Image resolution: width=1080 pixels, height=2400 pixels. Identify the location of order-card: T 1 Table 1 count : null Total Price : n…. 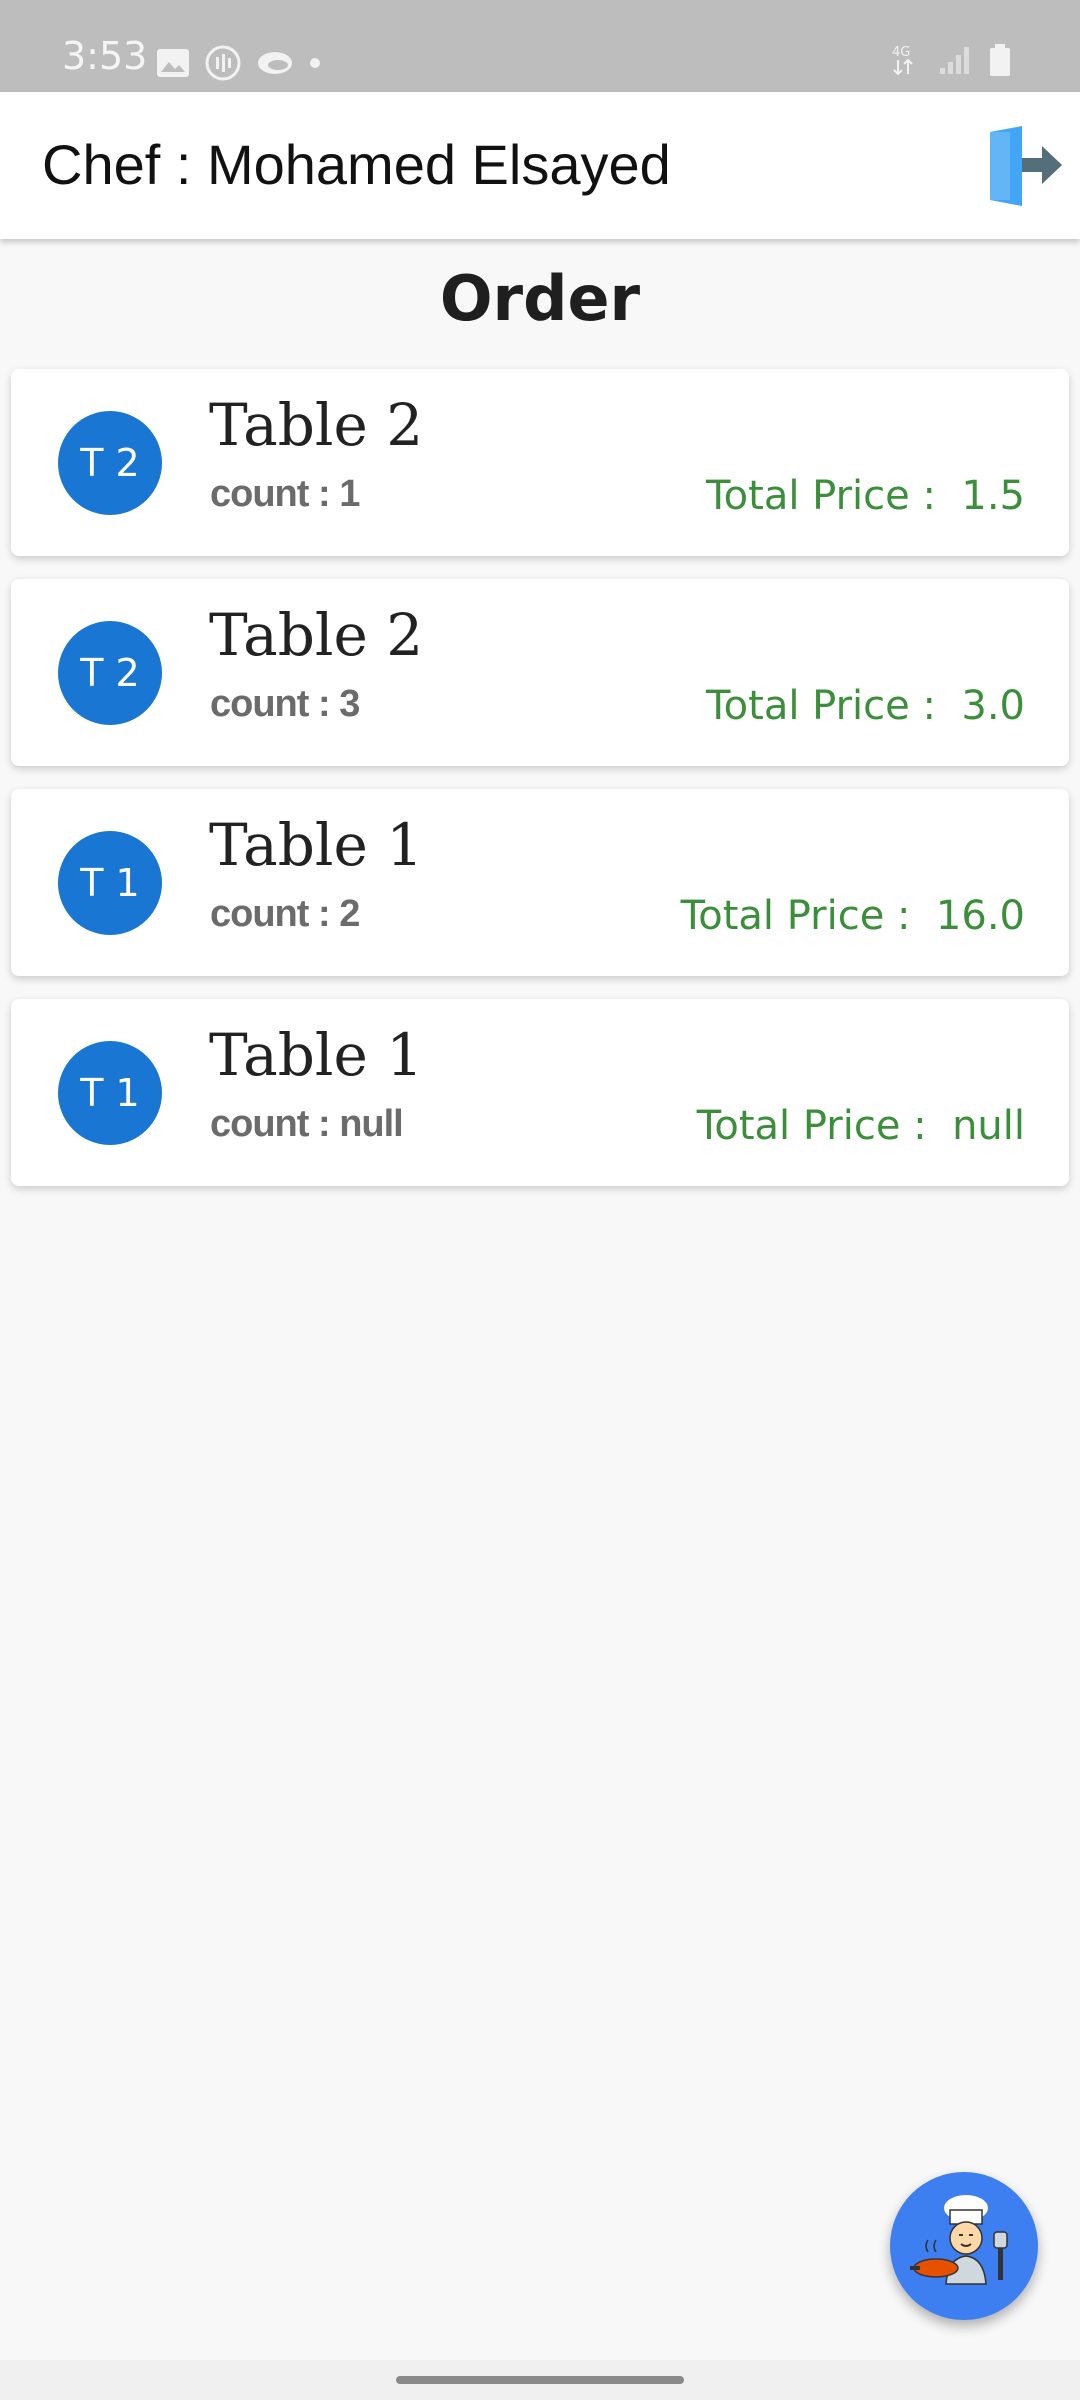
(540, 1092).